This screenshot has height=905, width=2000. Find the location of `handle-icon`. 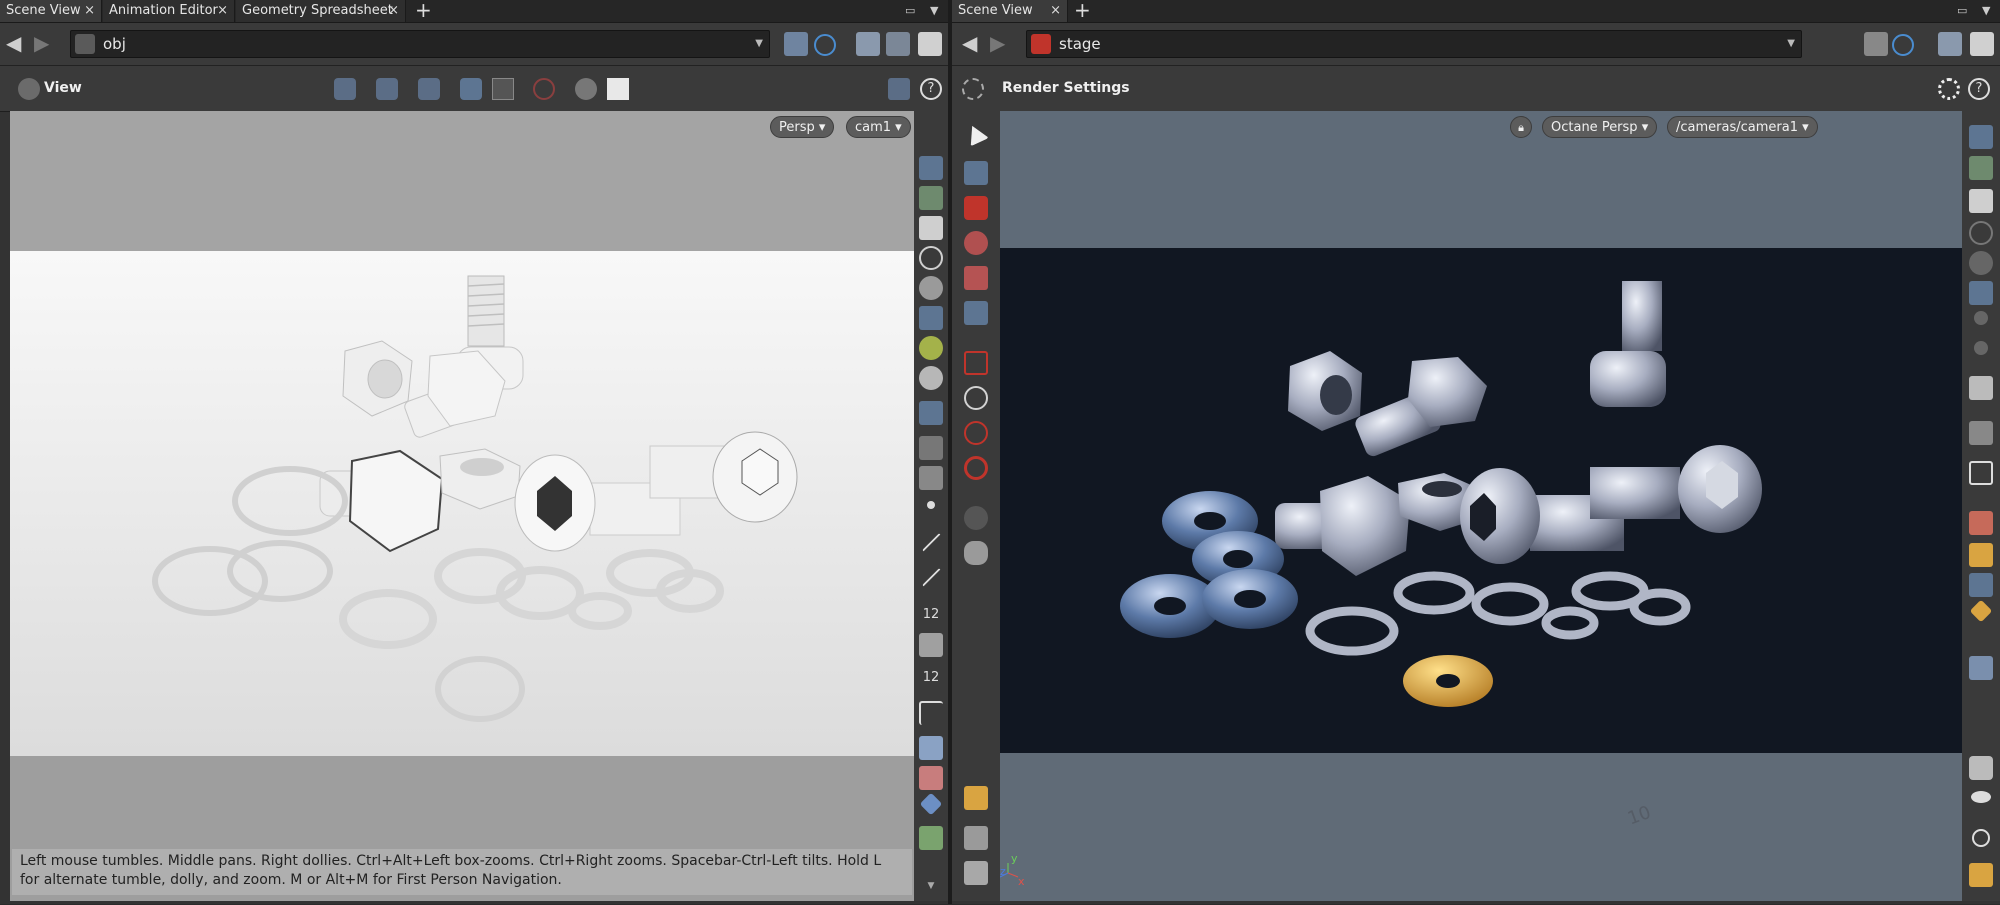

handle-icon is located at coordinates (976, 313).